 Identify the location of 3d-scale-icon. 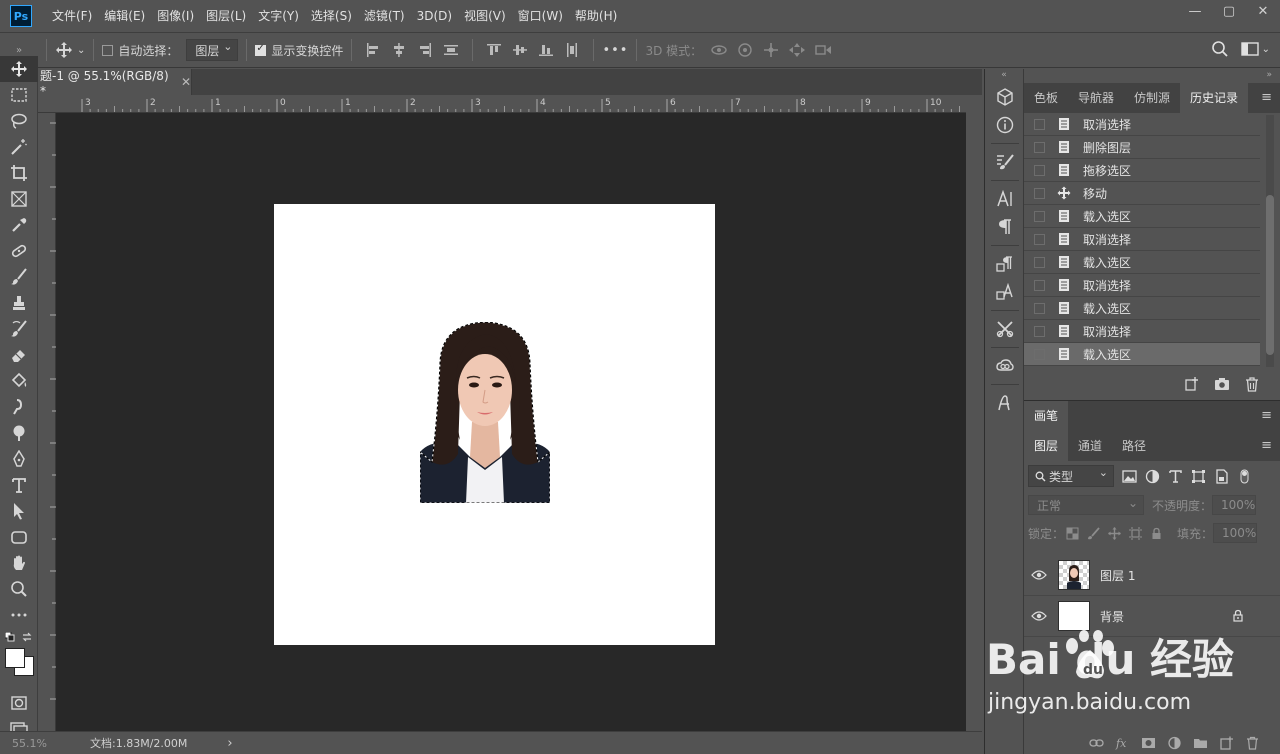
(823, 50).